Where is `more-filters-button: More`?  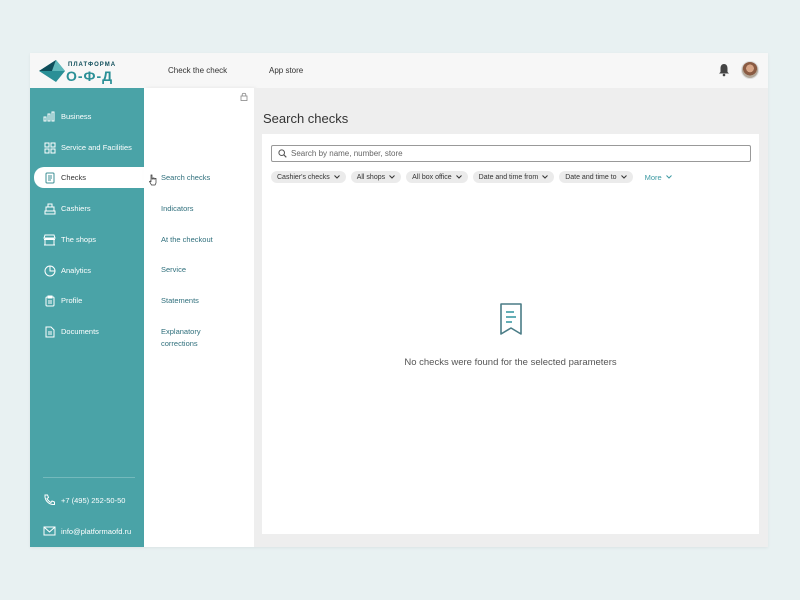
more-filters-button: More is located at coordinates (658, 177).